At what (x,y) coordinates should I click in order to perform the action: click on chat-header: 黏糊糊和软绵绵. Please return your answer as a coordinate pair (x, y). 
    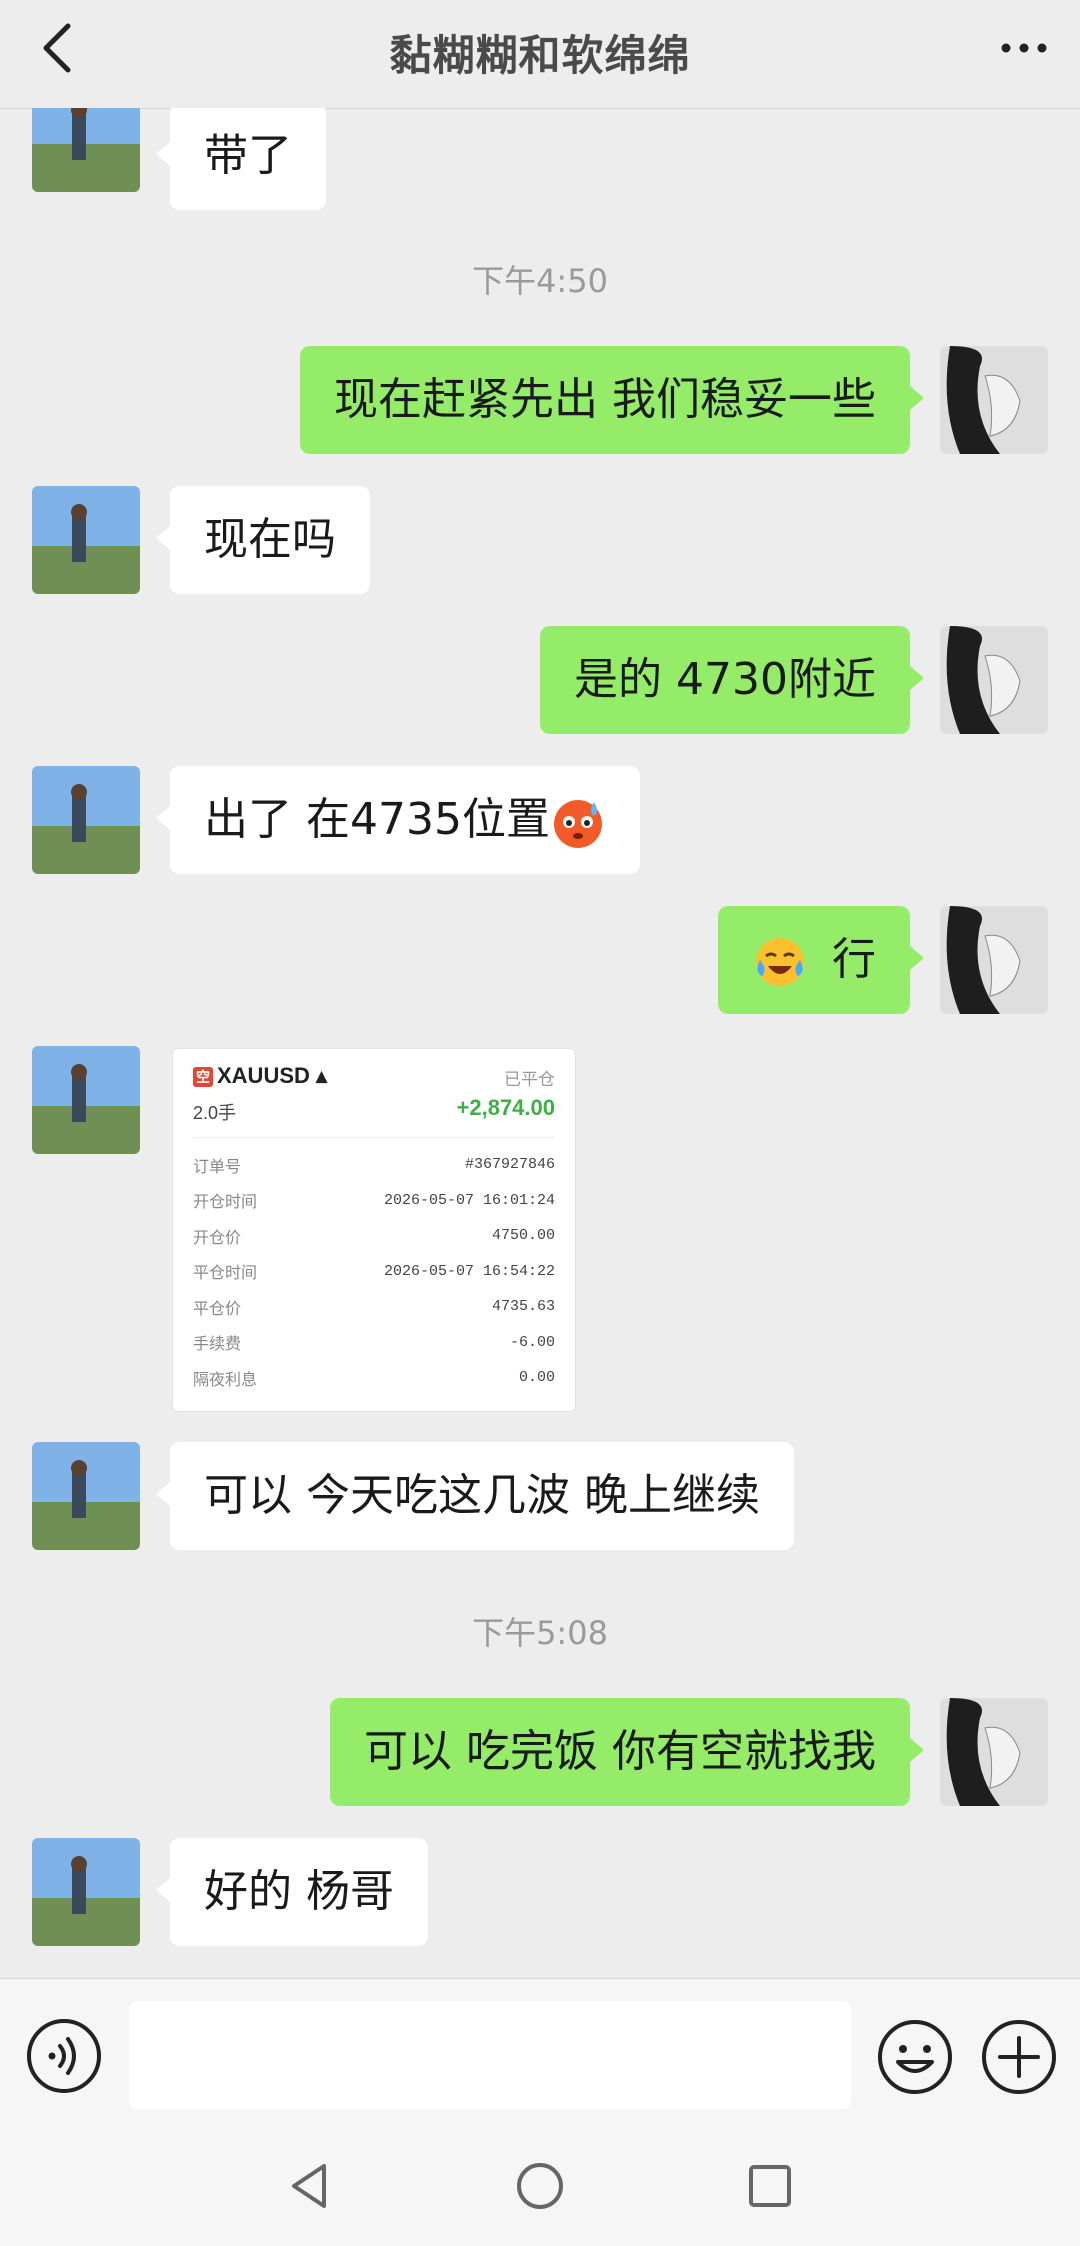
    Looking at the image, I should click on (540, 54).